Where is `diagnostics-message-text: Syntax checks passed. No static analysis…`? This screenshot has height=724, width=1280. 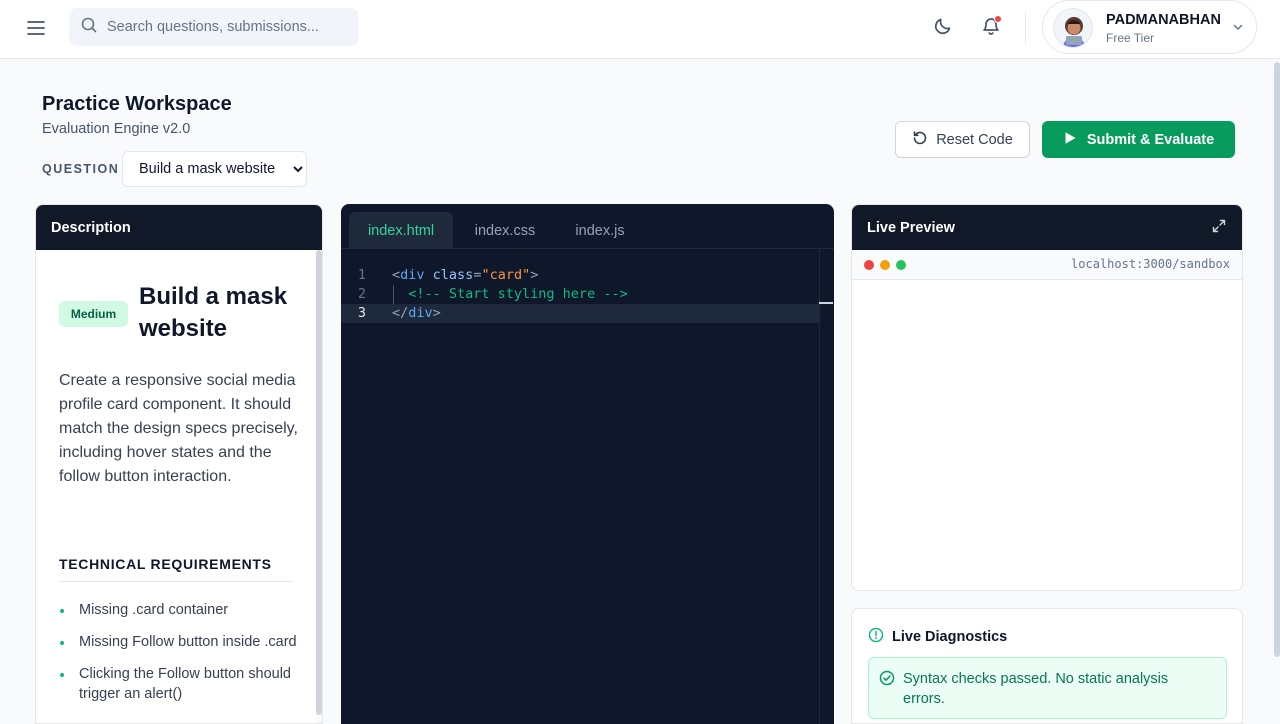 diagnostics-message-text: Syntax checks passed. No static analysis… is located at coordinates (1036, 689).